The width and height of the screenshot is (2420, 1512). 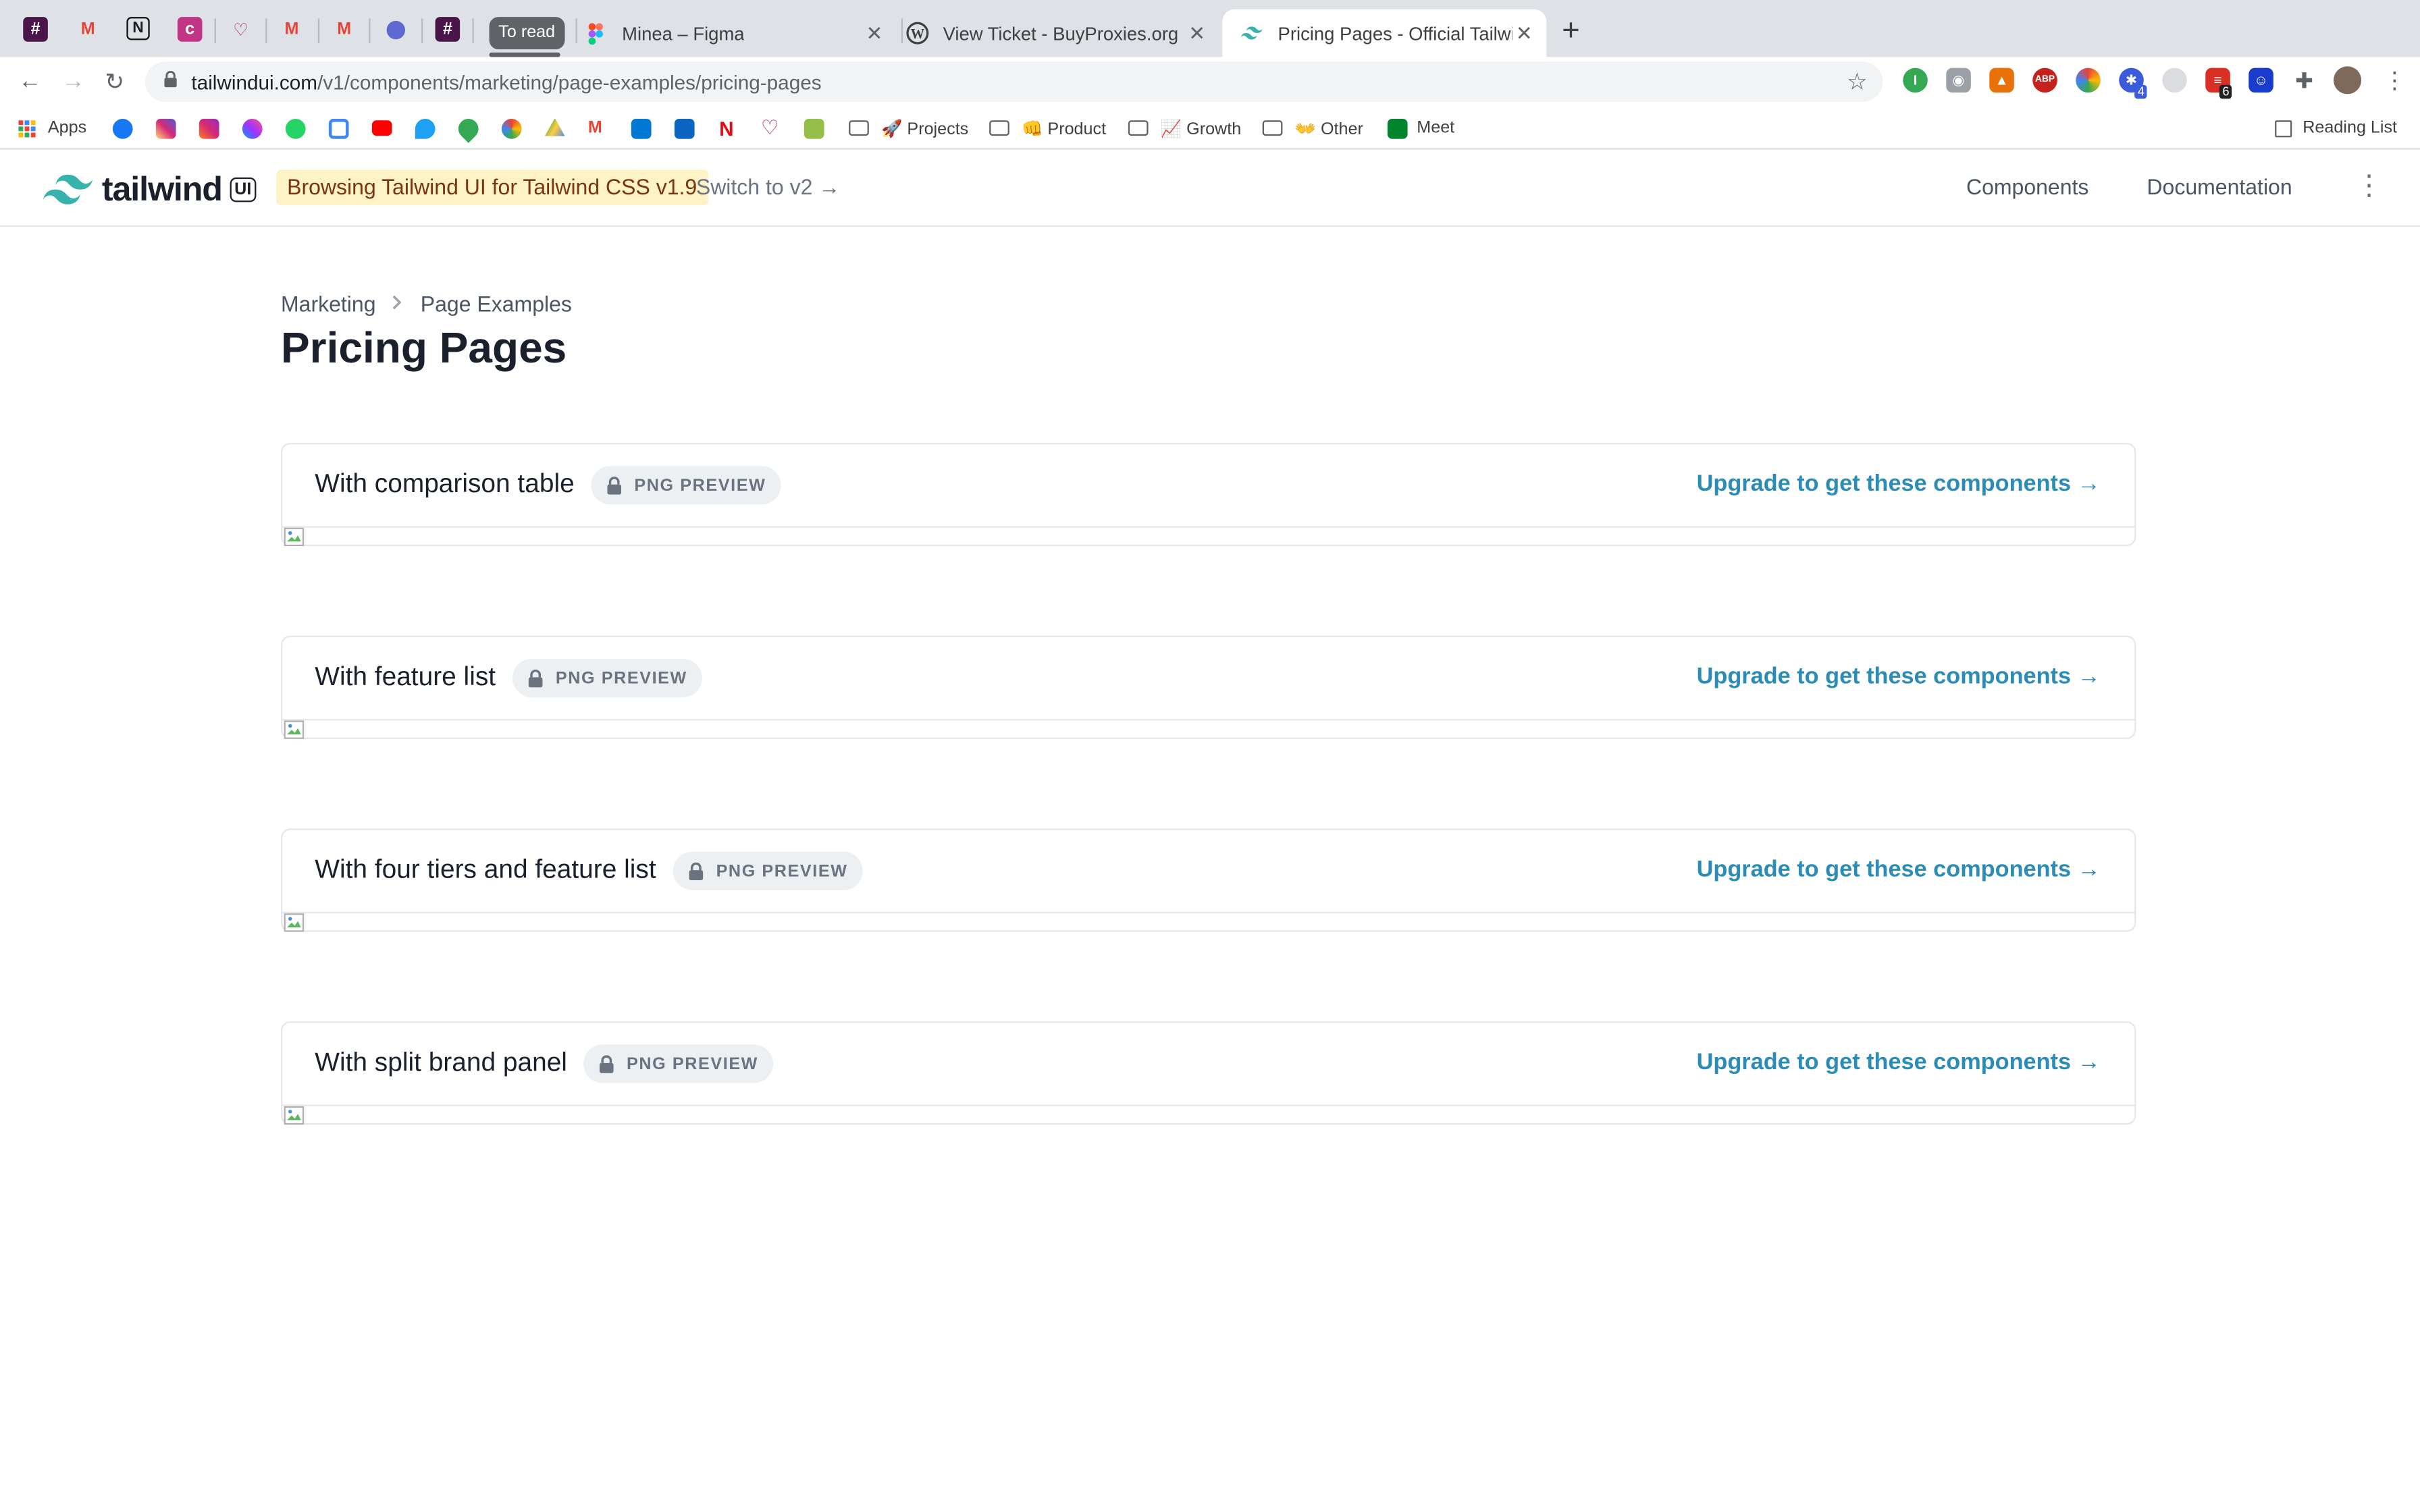 What do you see at coordinates (2394, 80) in the screenshot?
I see `browser-menu-icon: ⋮` at bounding box center [2394, 80].